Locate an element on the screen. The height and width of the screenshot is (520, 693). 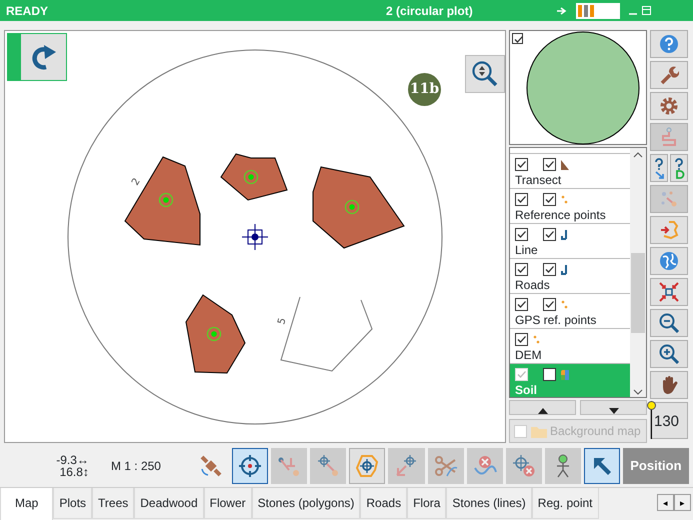
tab: Stones (polygons) is located at coordinates (306, 503).